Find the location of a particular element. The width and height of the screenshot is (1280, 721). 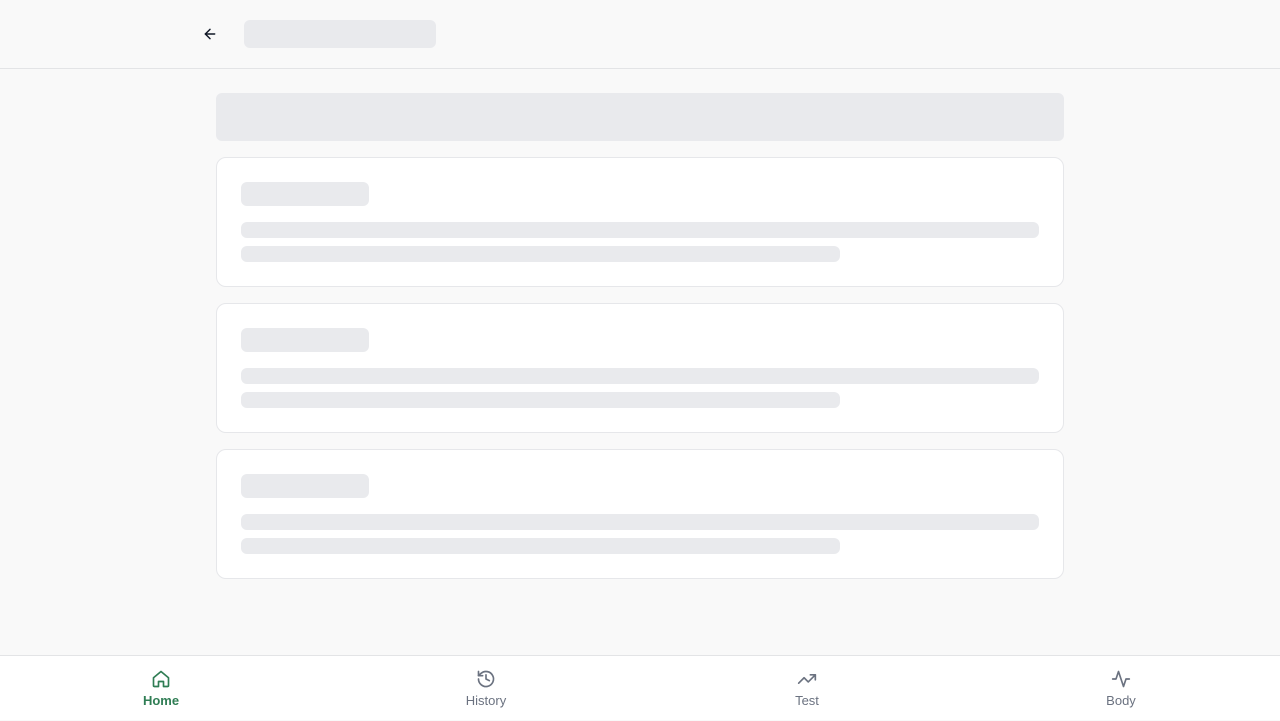

nav-label: Body is located at coordinates (1121, 700).